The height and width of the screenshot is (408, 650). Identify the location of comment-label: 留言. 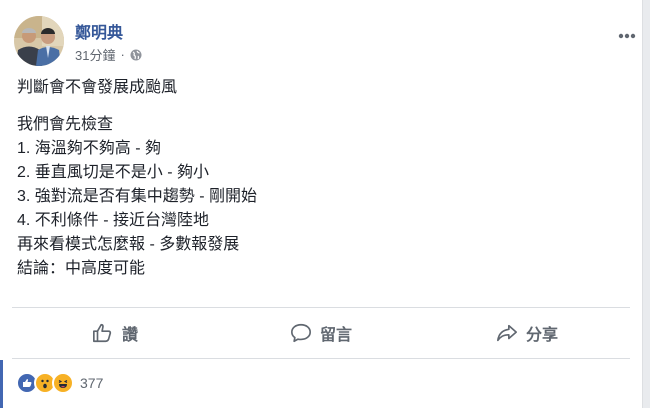
(335, 335).